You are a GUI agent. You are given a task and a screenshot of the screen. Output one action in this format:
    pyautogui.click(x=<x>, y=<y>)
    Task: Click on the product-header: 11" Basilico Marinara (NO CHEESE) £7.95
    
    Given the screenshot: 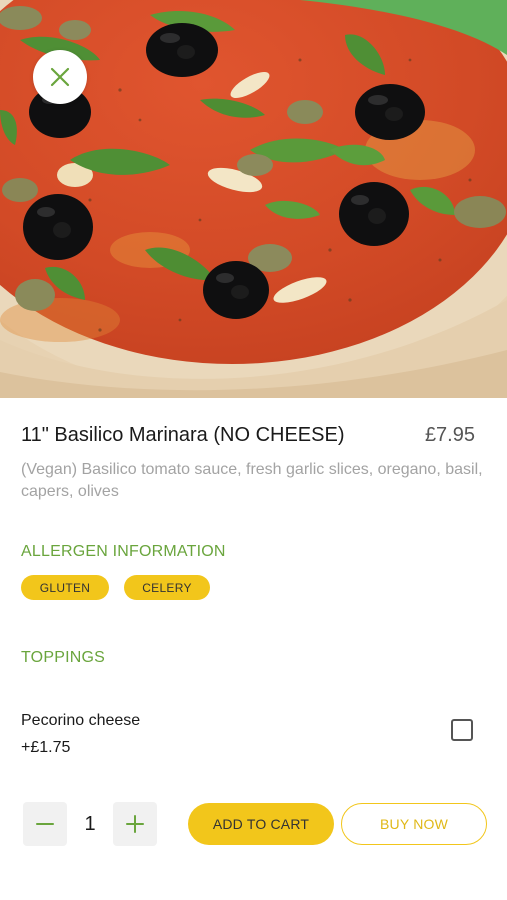 What is the action you would take?
    pyautogui.click(x=254, y=435)
    